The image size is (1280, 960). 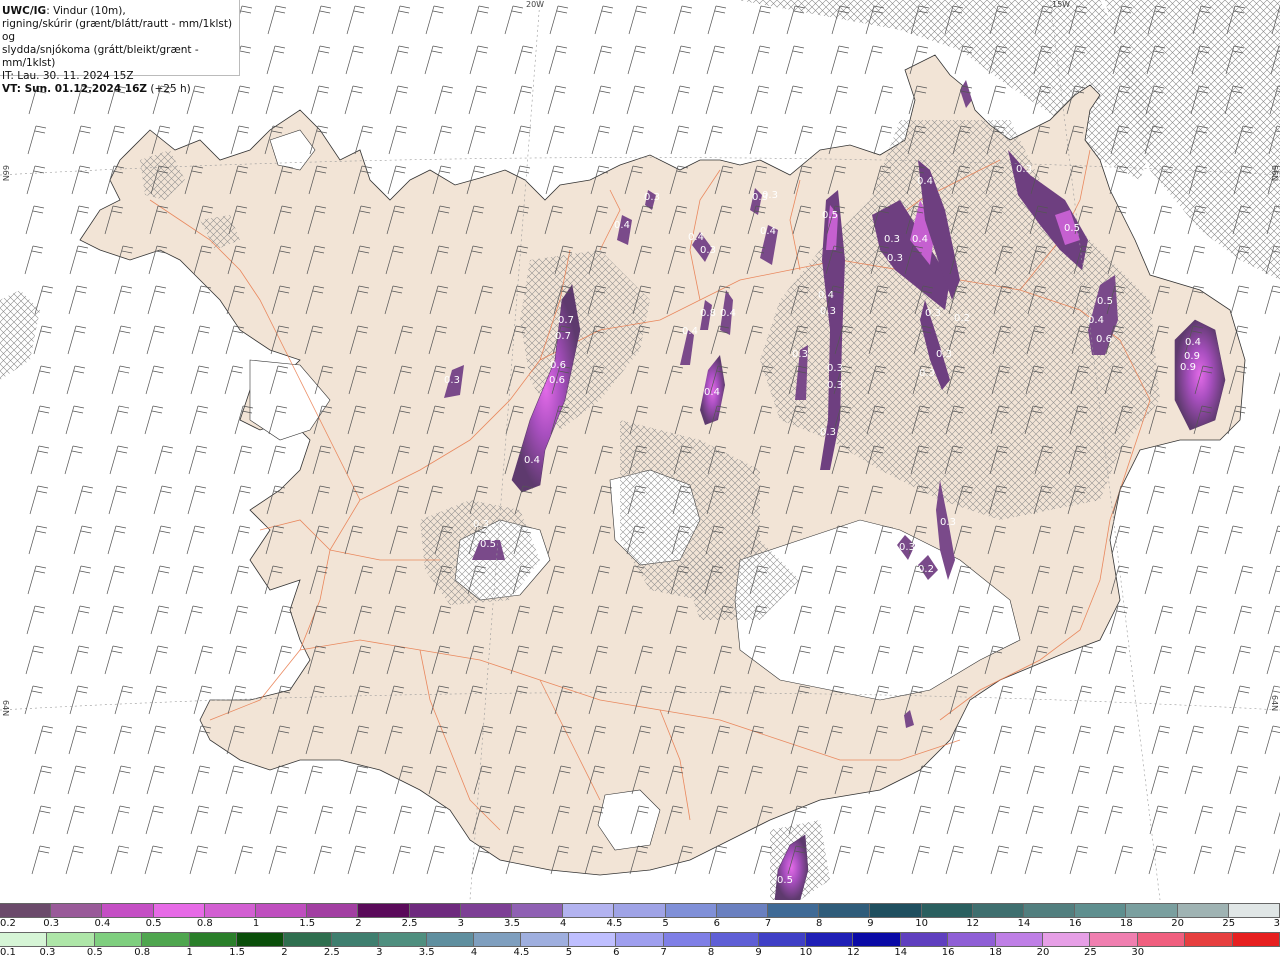 What do you see at coordinates (331, 952) in the screenshot?
I see `legend-rain-tick: 2.5` at bounding box center [331, 952].